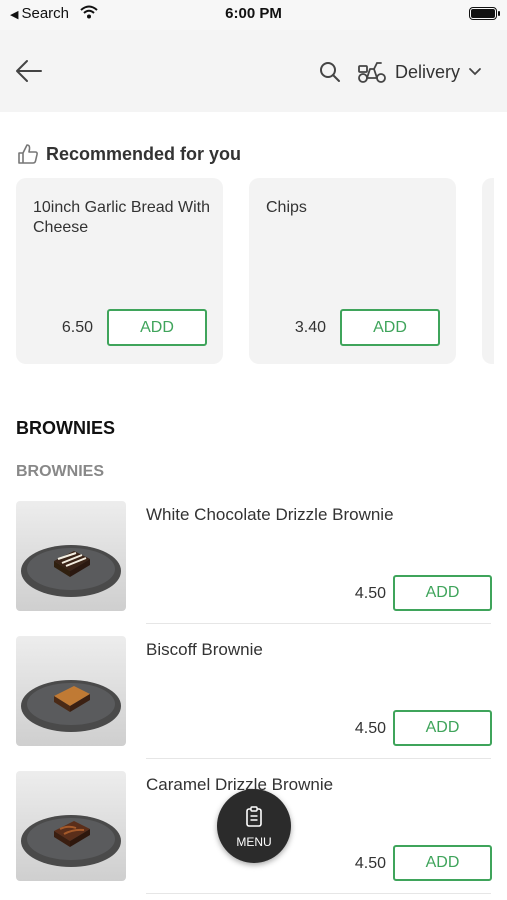  Describe the element at coordinates (253, 71) in the screenshot. I see `header: Delivery` at that location.